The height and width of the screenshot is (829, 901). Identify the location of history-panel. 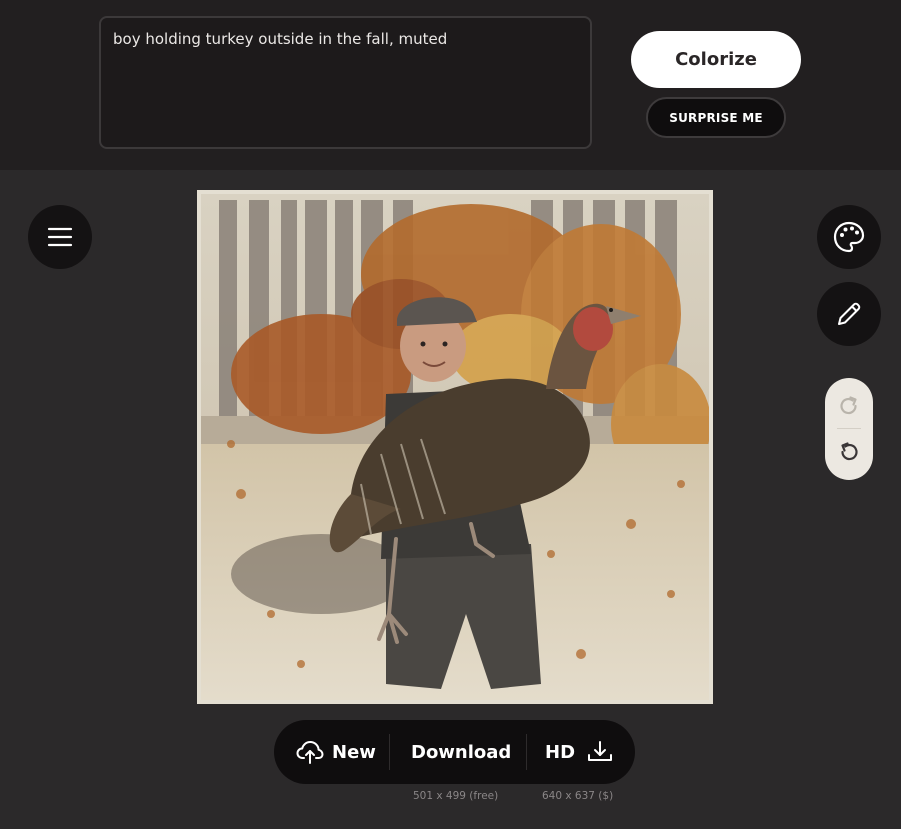
(849, 429).